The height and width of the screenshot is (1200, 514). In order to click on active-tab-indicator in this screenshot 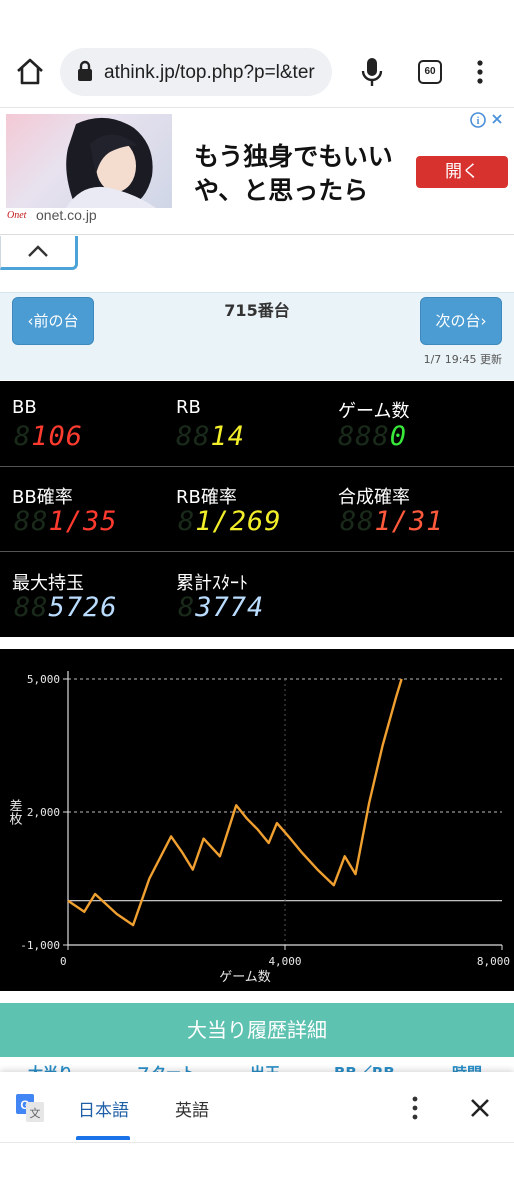, I will do `click(103, 1138)`.